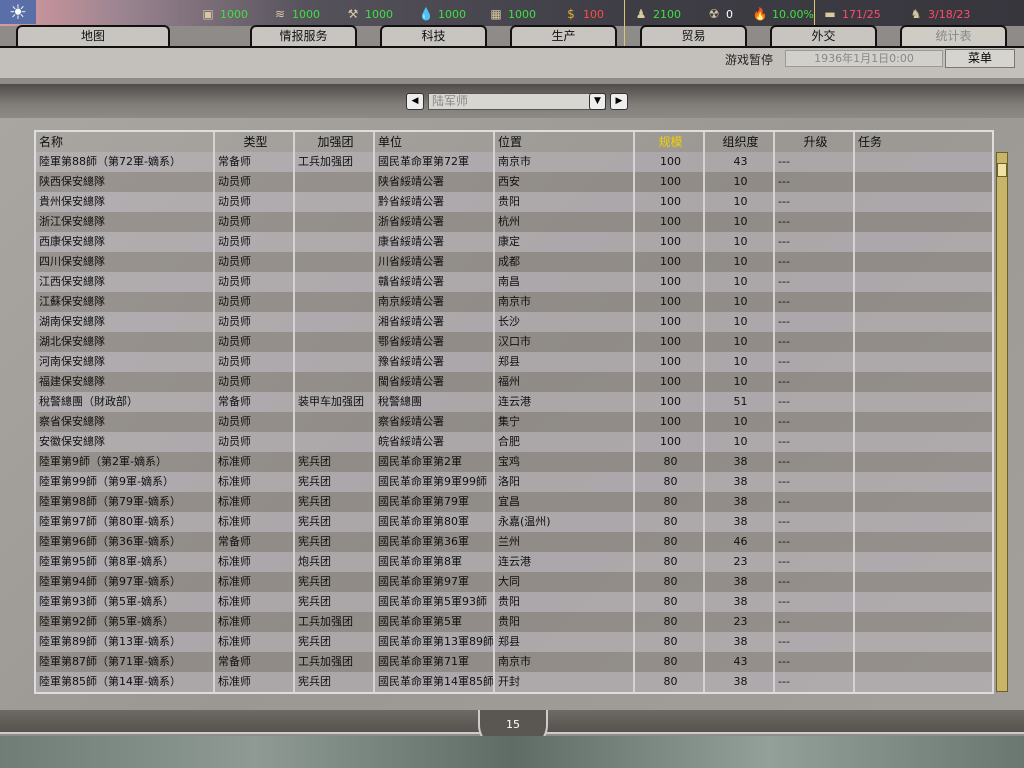 The width and height of the screenshot is (1024, 768). Describe the element at coordinates (514, 182) in the screenshot. I see `table-row: 陕西保安總隊 动员师 陕省綏靖公署 西安 100 10 ---` at that location.